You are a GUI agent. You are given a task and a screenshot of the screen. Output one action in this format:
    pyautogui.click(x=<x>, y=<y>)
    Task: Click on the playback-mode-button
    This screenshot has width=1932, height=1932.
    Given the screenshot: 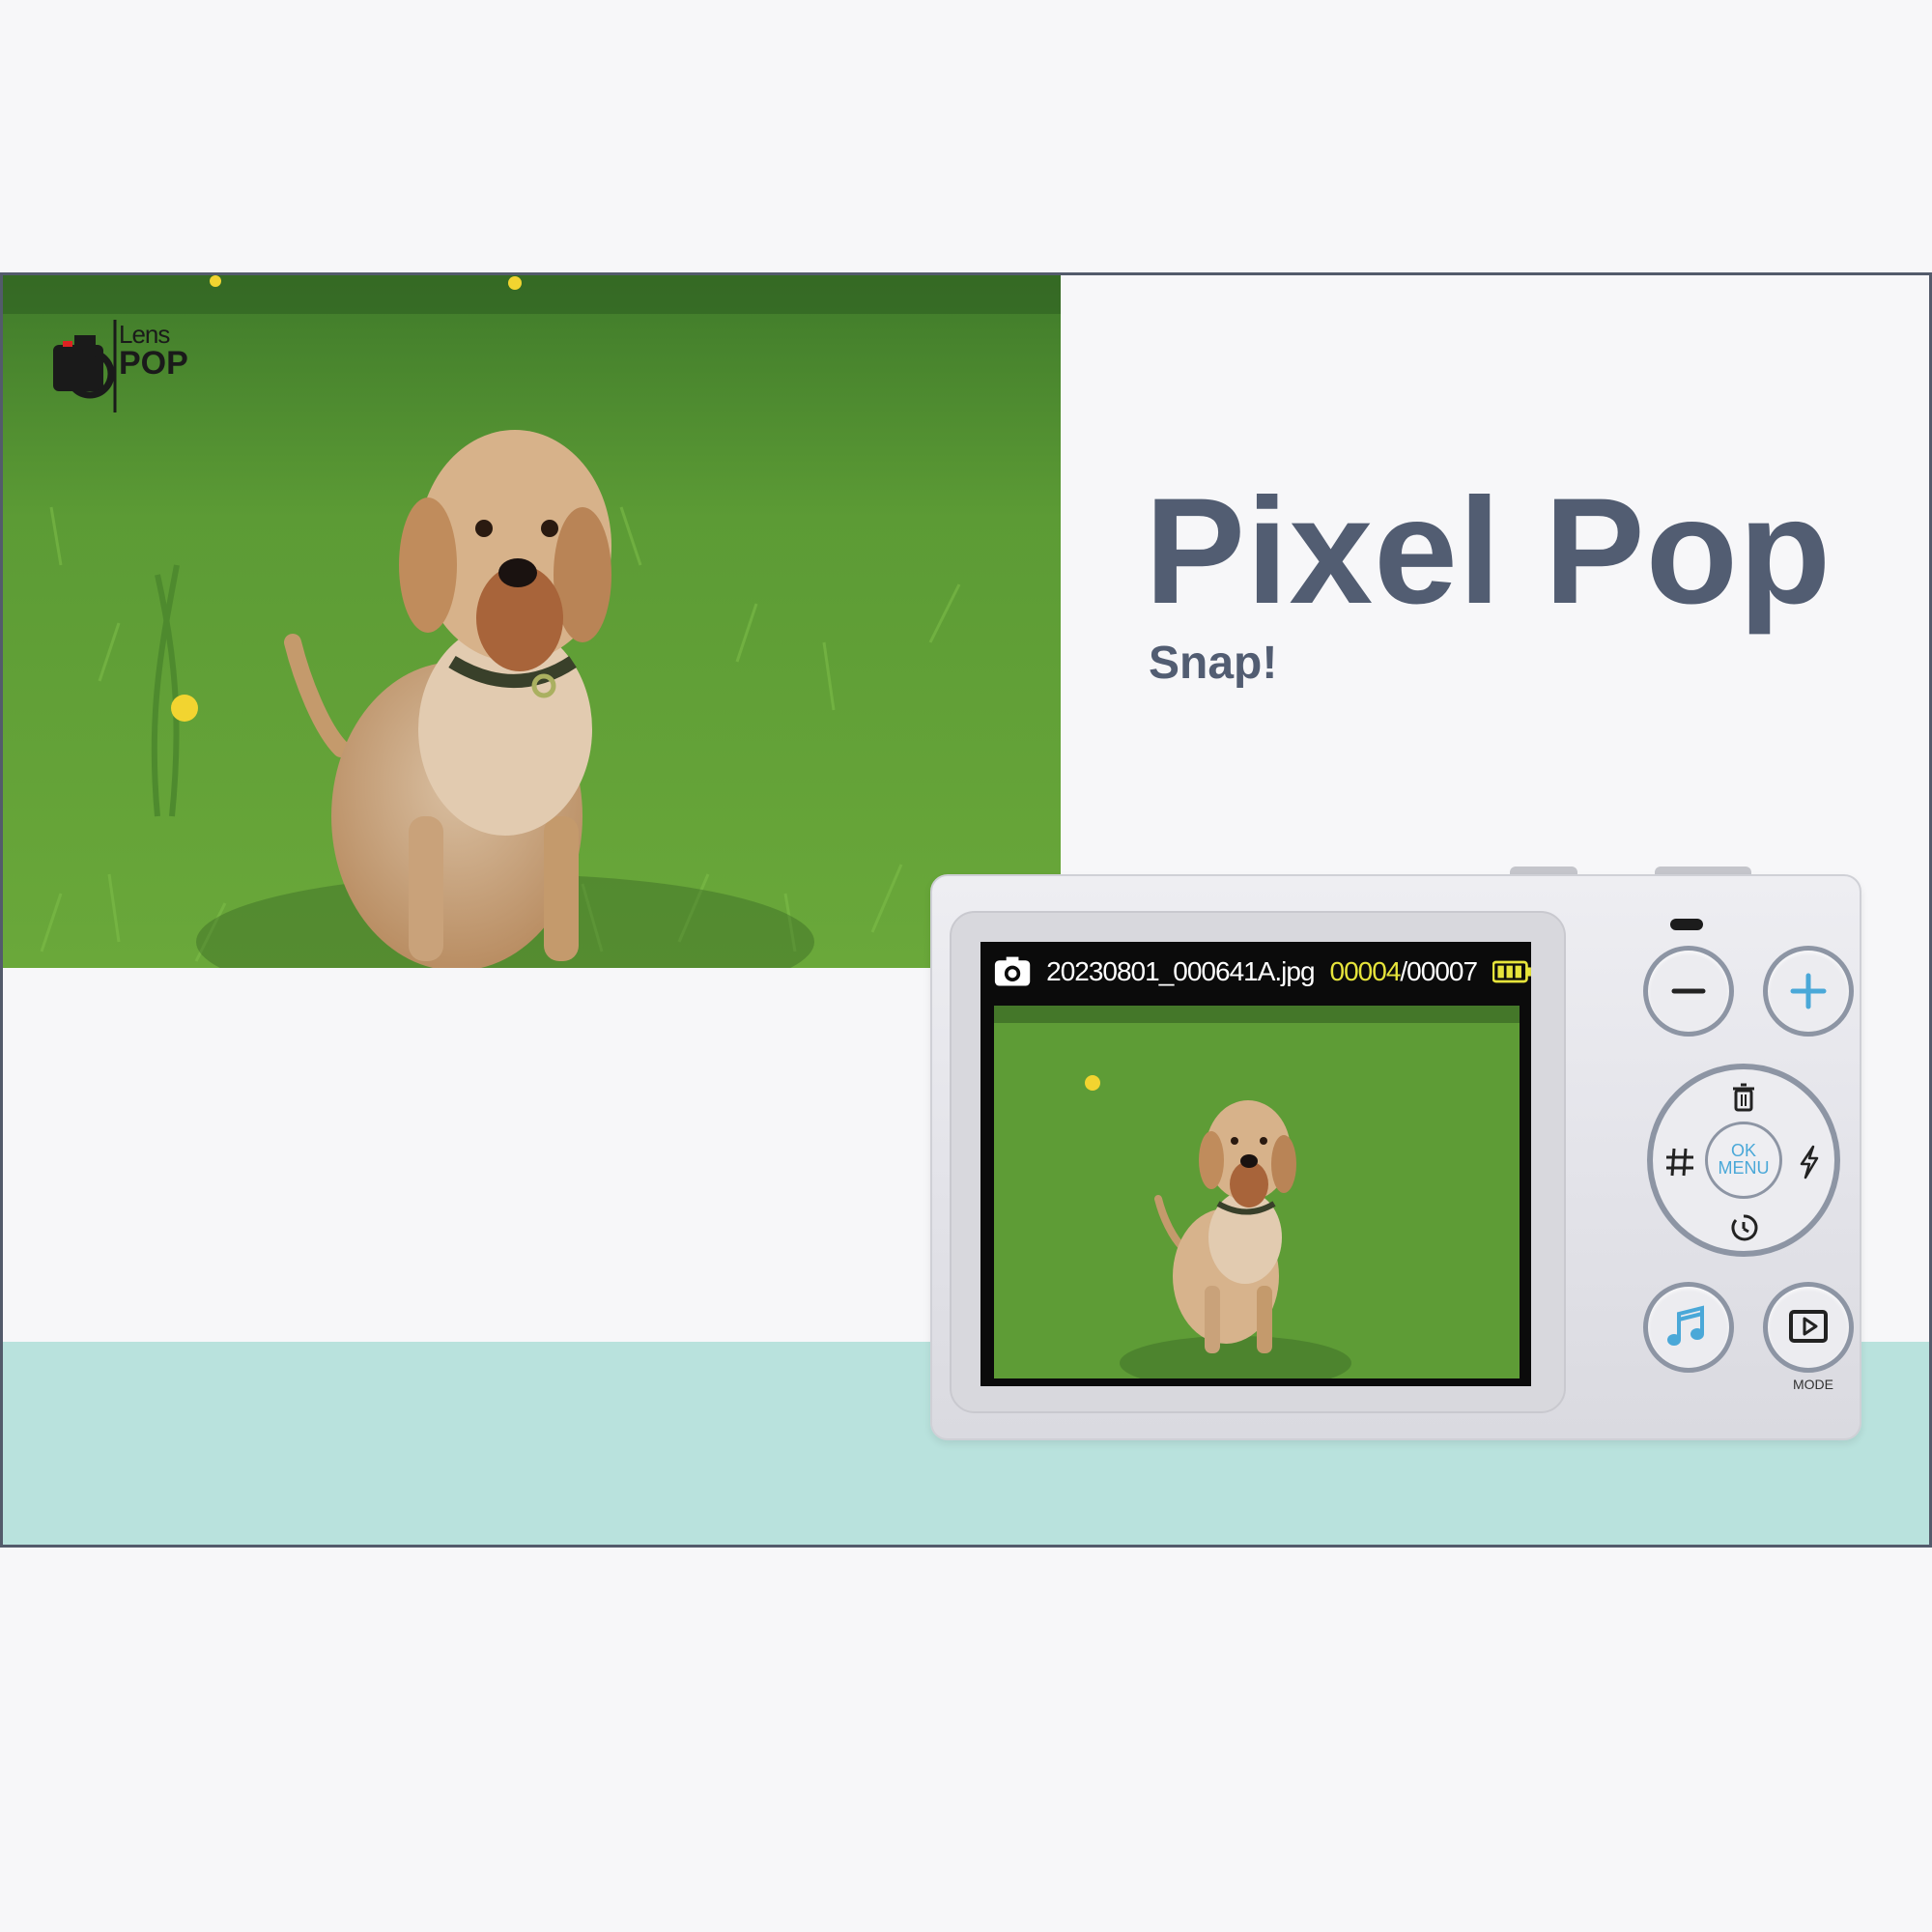 What is the action you would take?
    pyautogui.click(x=1808, y=1327)
    